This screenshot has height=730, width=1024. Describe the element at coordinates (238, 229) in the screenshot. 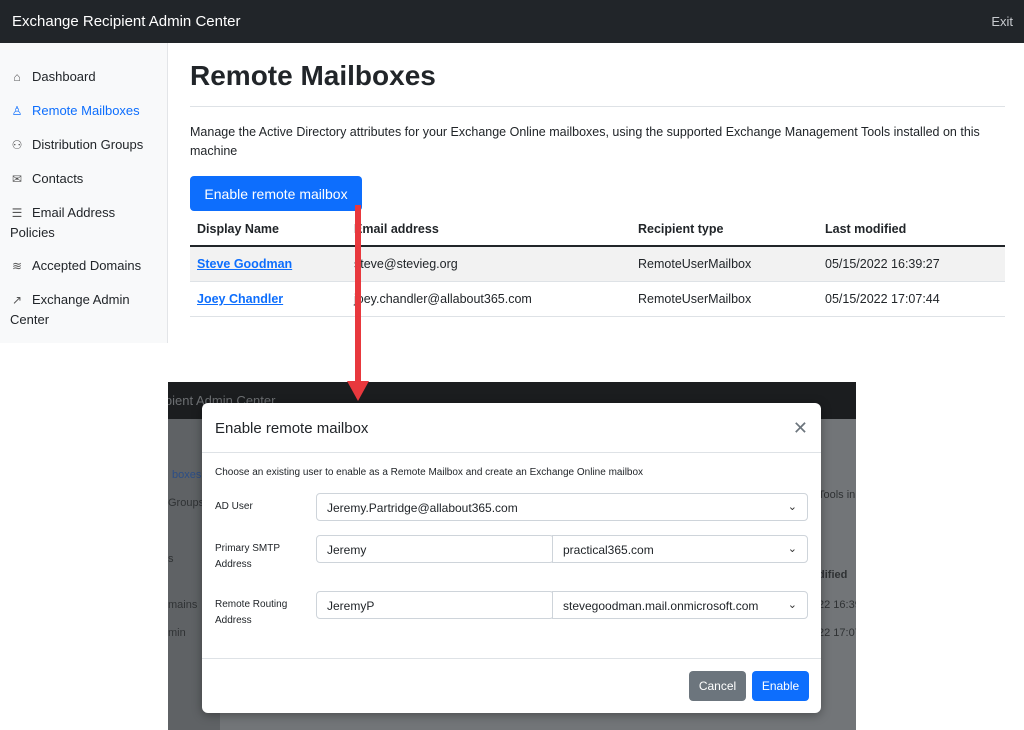

I see `column-header-display-name: Display Name` at that location.